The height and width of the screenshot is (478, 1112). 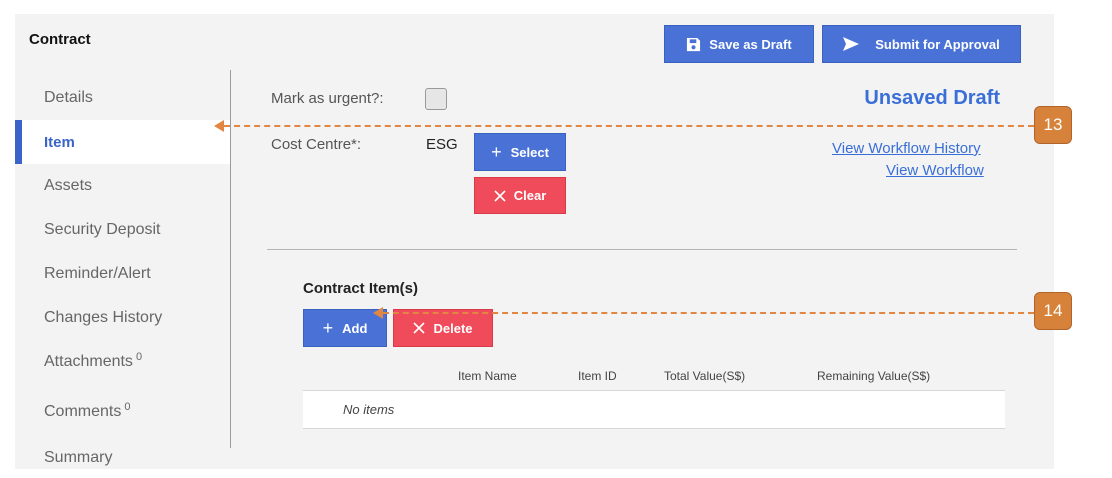 I want to click on sidebar-item-label: Item, so click(x=59, y=142).